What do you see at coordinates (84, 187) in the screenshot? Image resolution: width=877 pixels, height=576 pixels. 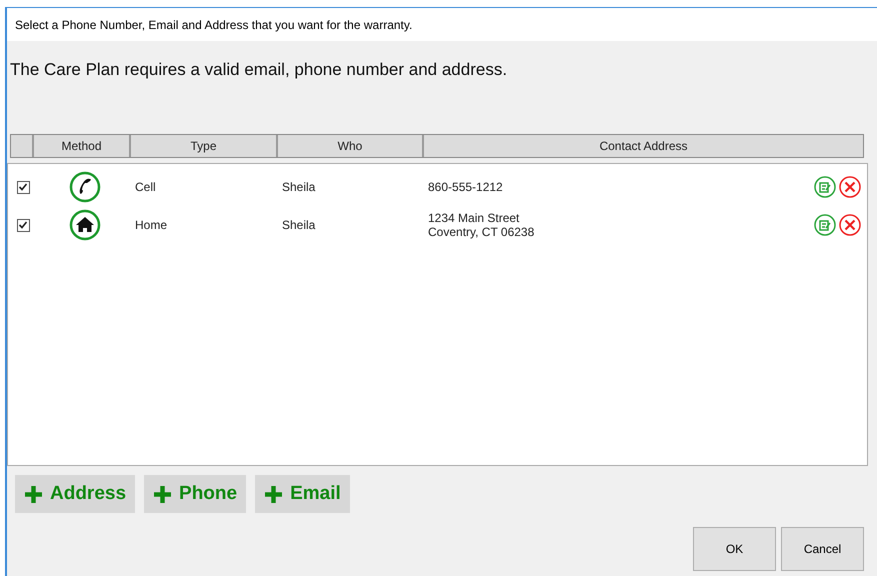 I see `phone-icon` at bounding box center [84, 187].